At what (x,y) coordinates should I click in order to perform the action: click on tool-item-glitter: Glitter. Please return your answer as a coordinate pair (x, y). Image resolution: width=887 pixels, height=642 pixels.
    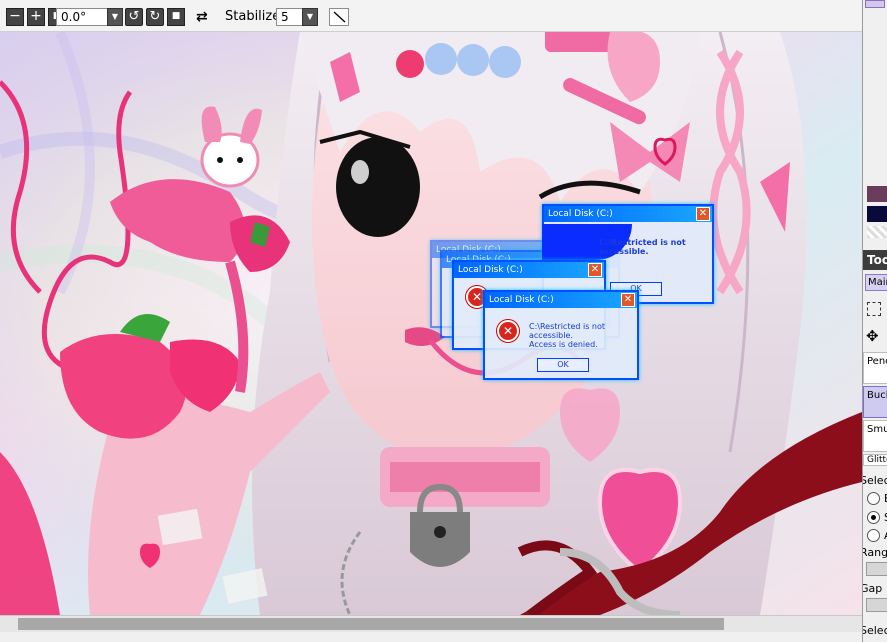
    Looking at the image, I should click on (875, 460).